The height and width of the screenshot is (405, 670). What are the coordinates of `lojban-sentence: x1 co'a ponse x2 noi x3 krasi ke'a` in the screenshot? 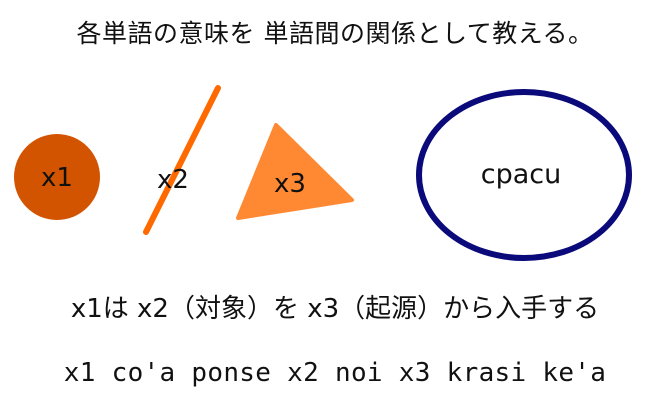 It's located at (335, 373).